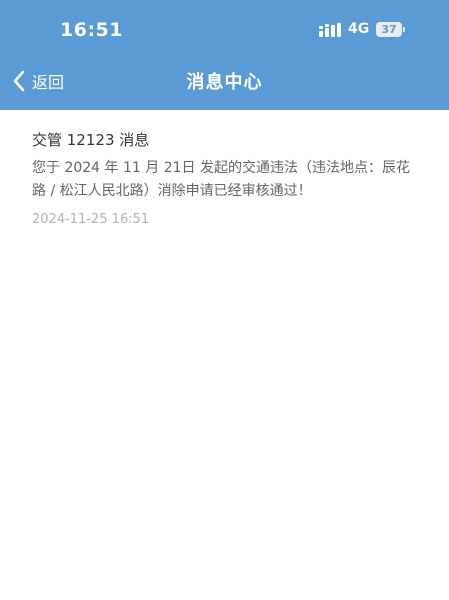 This screenshot has width=449, height=600. I want to click on nav-bar: 返回 消息中心, so click(224, 83).